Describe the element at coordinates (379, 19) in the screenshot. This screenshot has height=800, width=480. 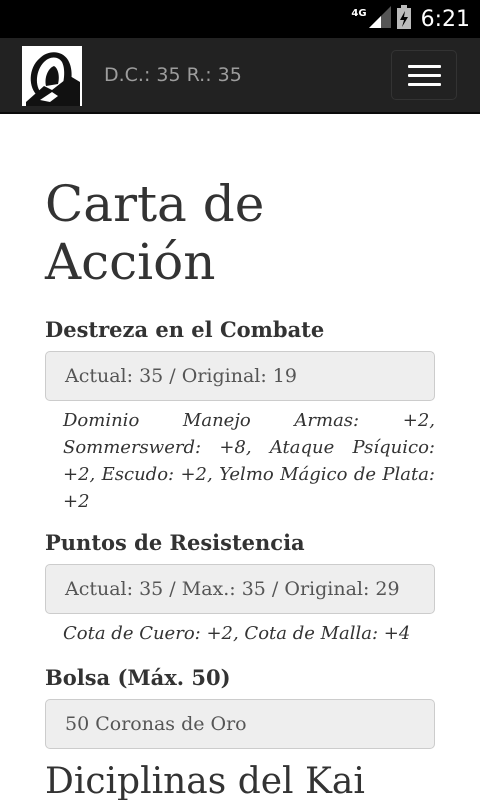
I see `signal-icon` at that location.